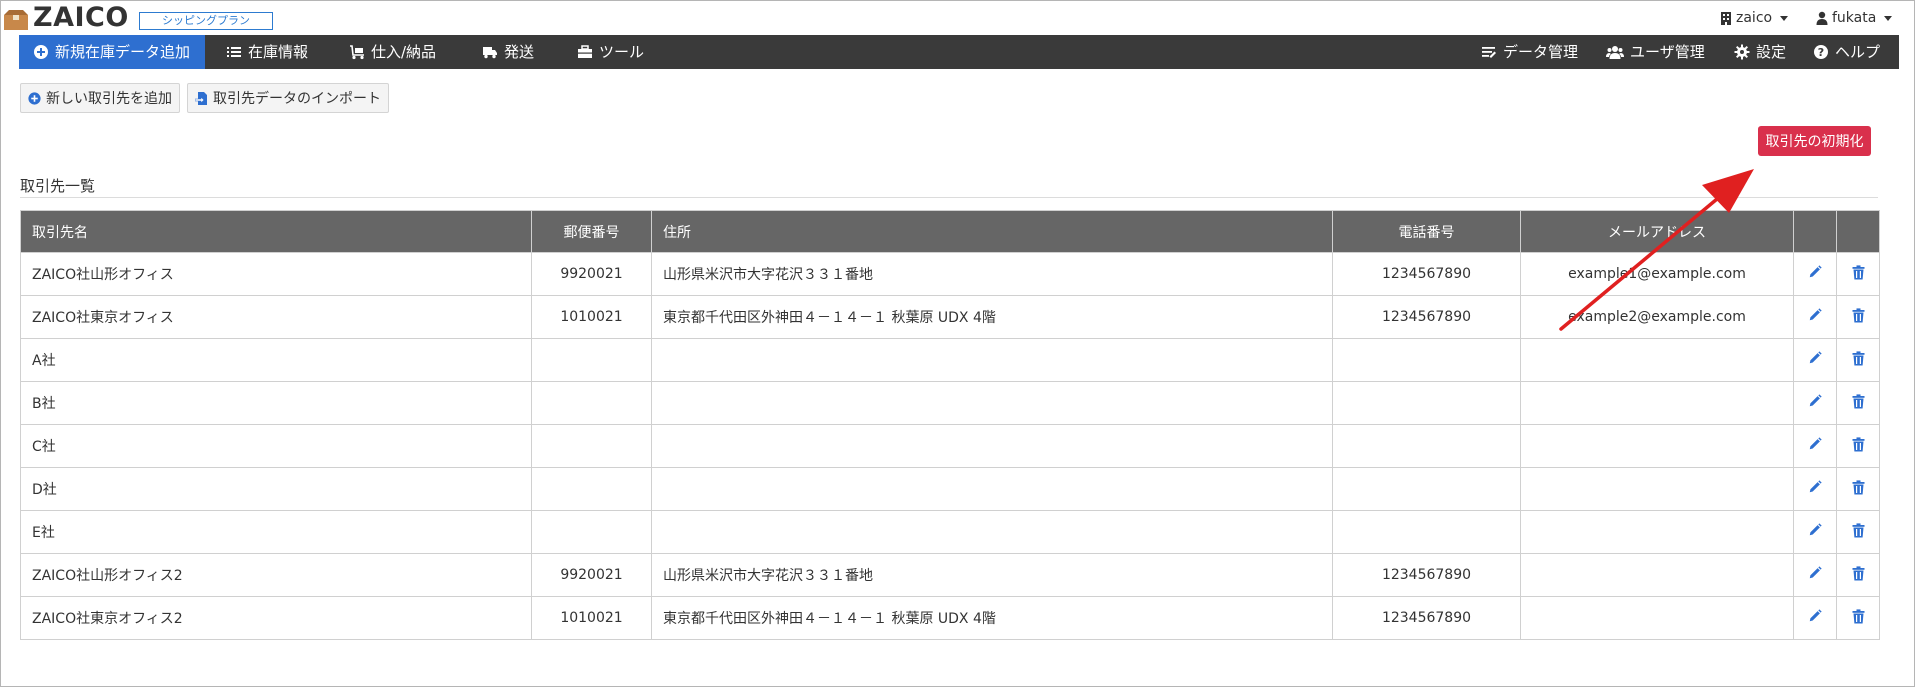 The width and height of the screenshot is (1915, 687). Describe the element at coordinates (1822, 18) in the screenshot. I see `user-icon` at that location.